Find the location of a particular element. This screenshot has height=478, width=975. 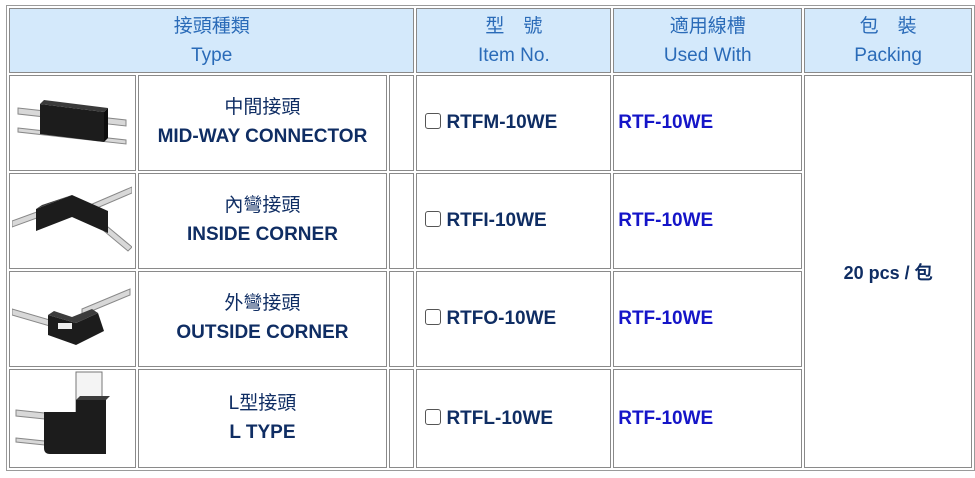

header-item-en: Item No. is located at coordinates (513, 55).